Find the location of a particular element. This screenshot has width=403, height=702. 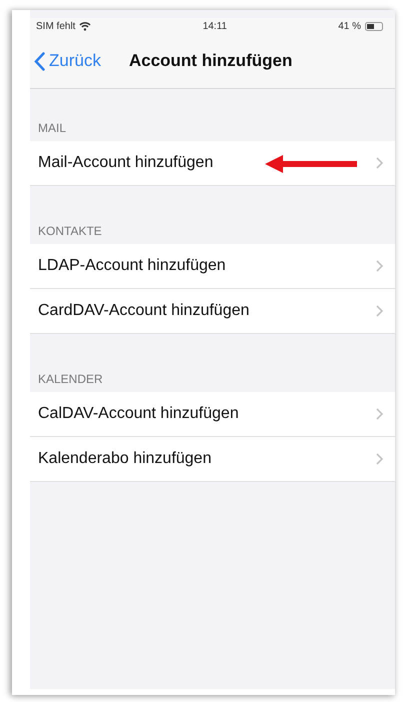

time-text: 14:11 is located at coordinates (214, 26).